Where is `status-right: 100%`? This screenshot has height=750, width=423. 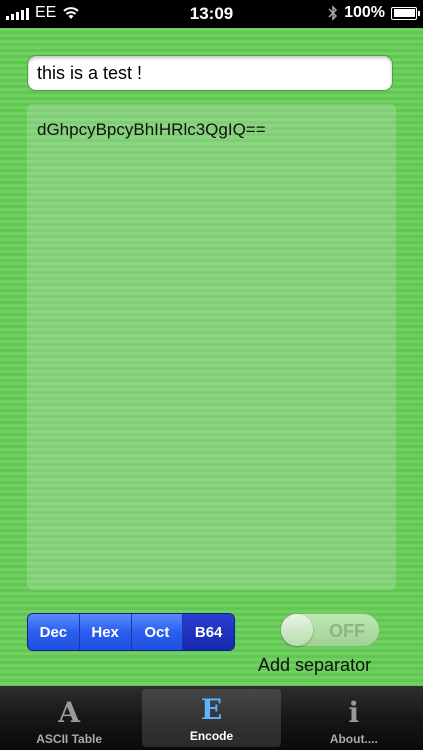
status-right: 100% is located at coordinates (374, 13).